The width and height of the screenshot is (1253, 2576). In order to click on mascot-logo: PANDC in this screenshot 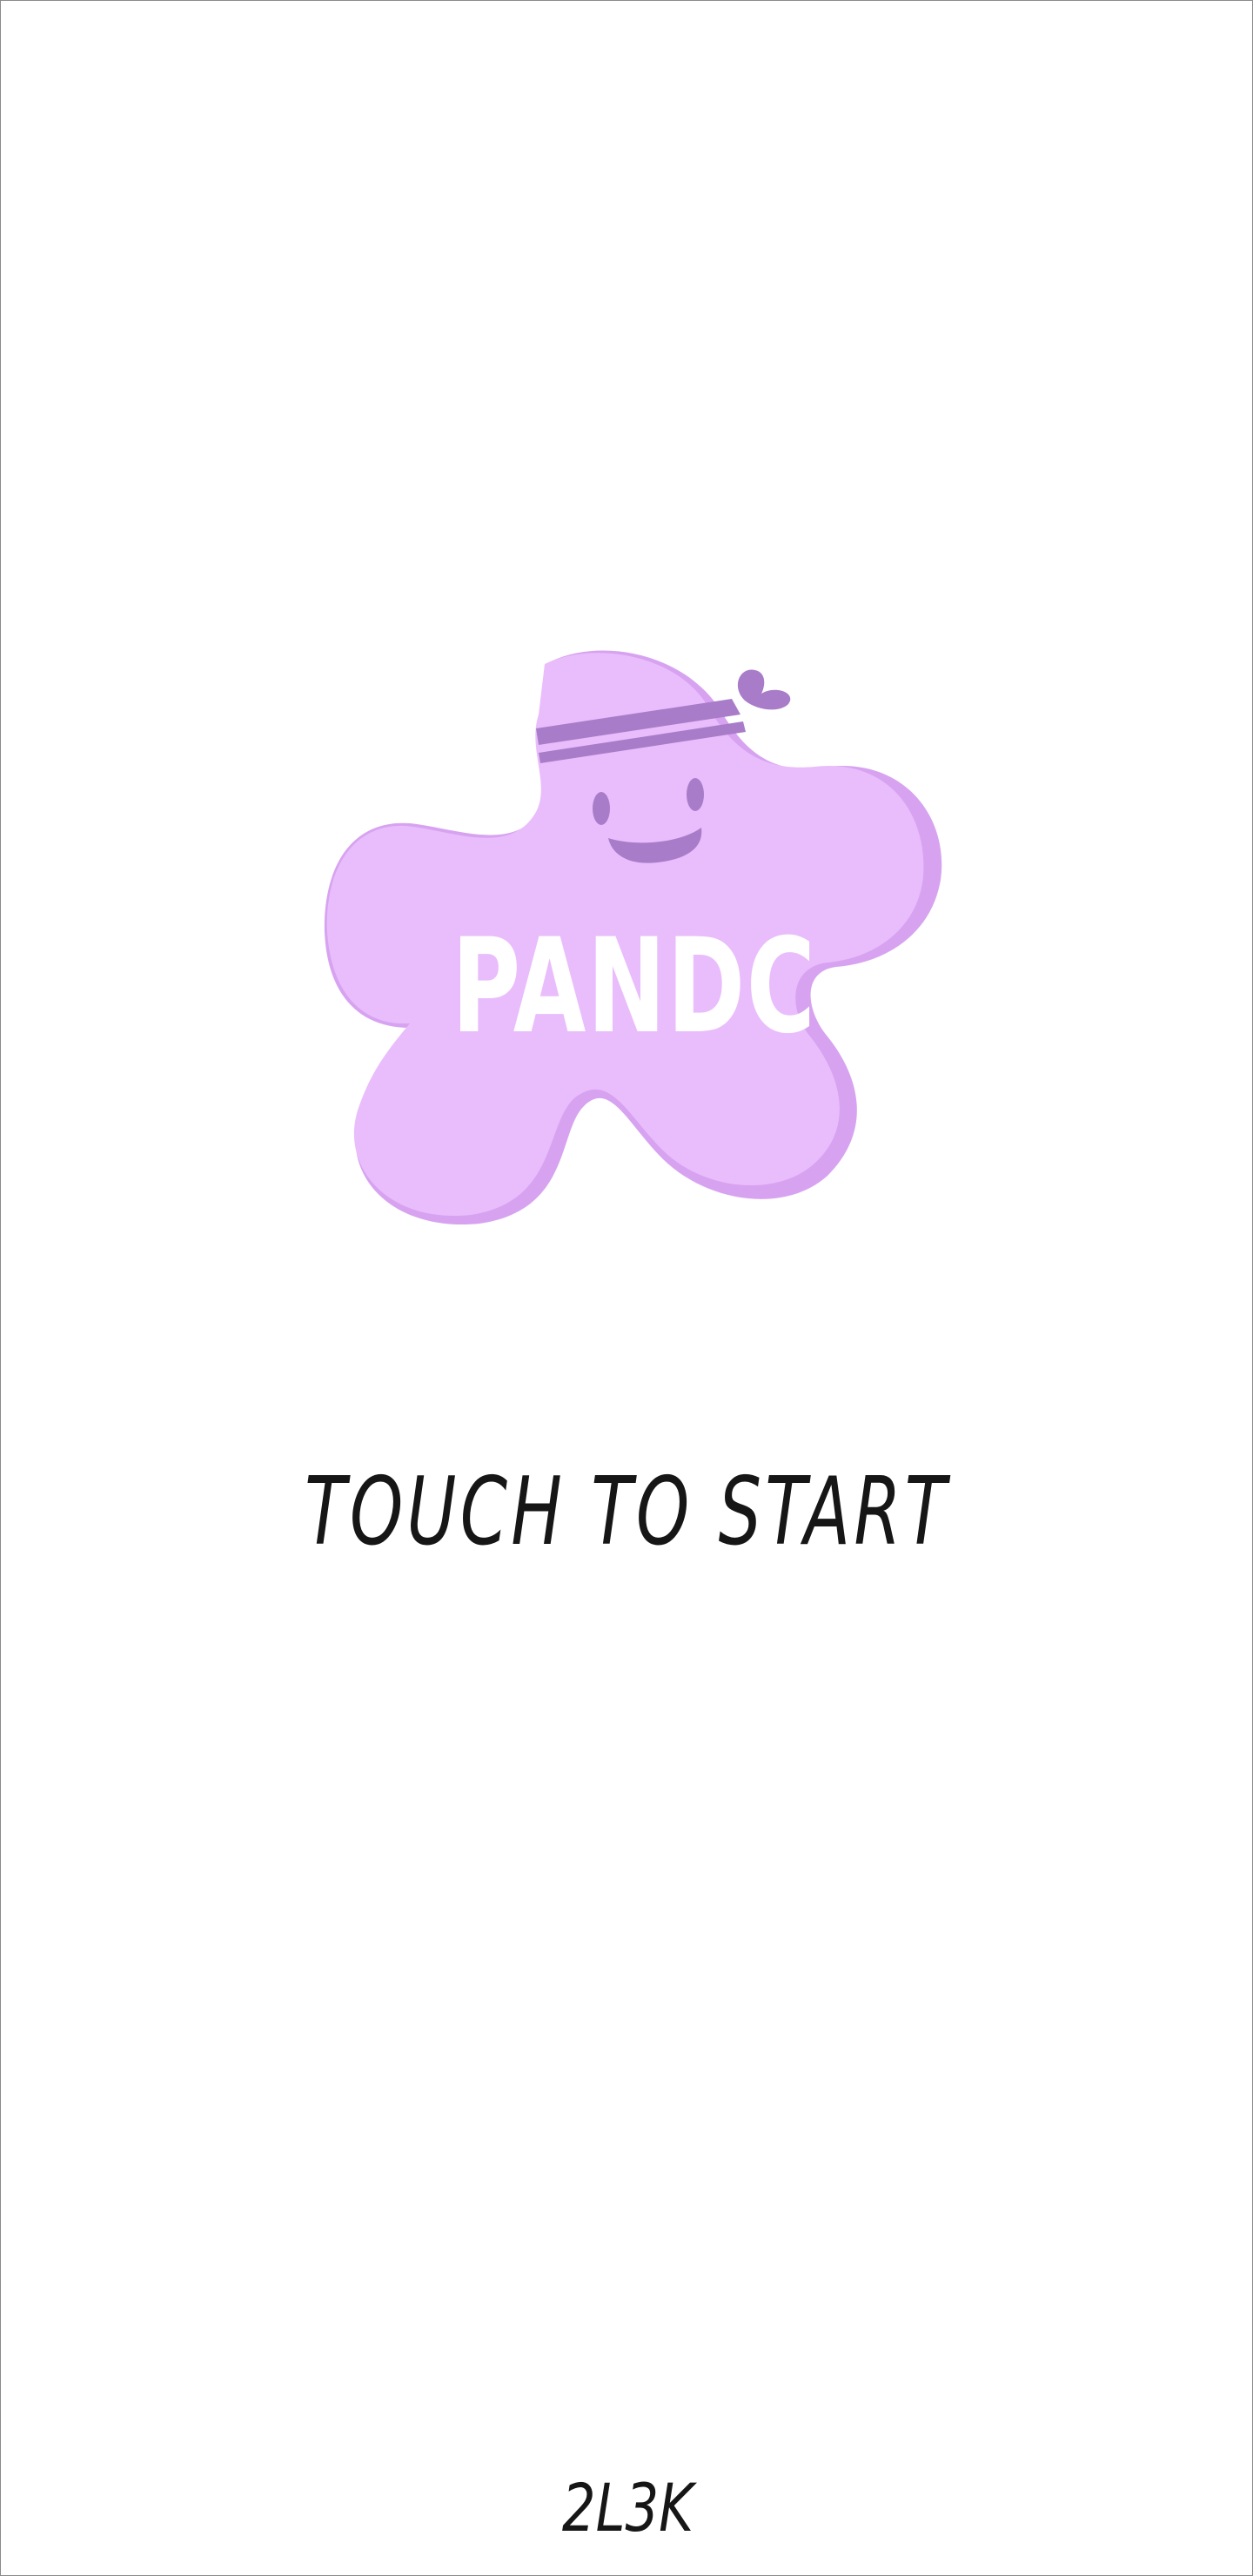, I will do `click(636, 941)`.